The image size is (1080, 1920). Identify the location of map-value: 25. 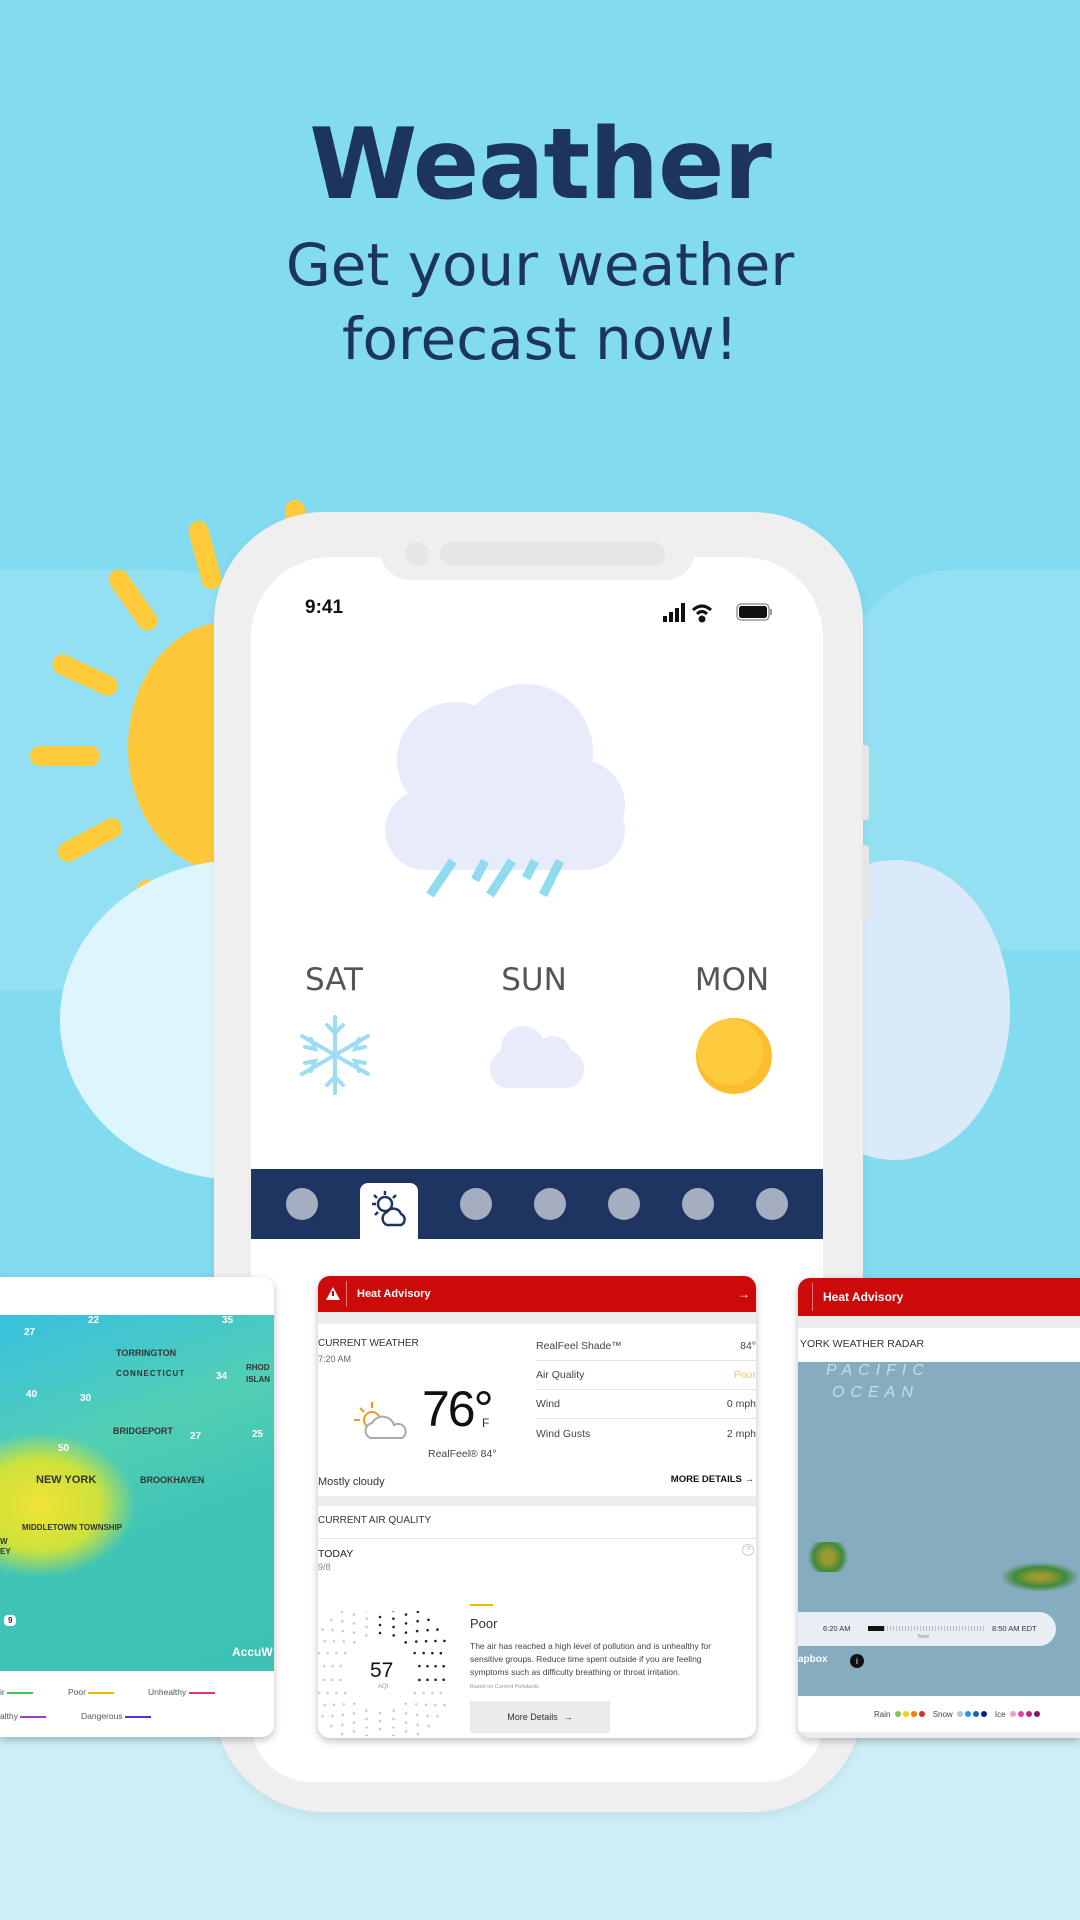
(258, 1434).